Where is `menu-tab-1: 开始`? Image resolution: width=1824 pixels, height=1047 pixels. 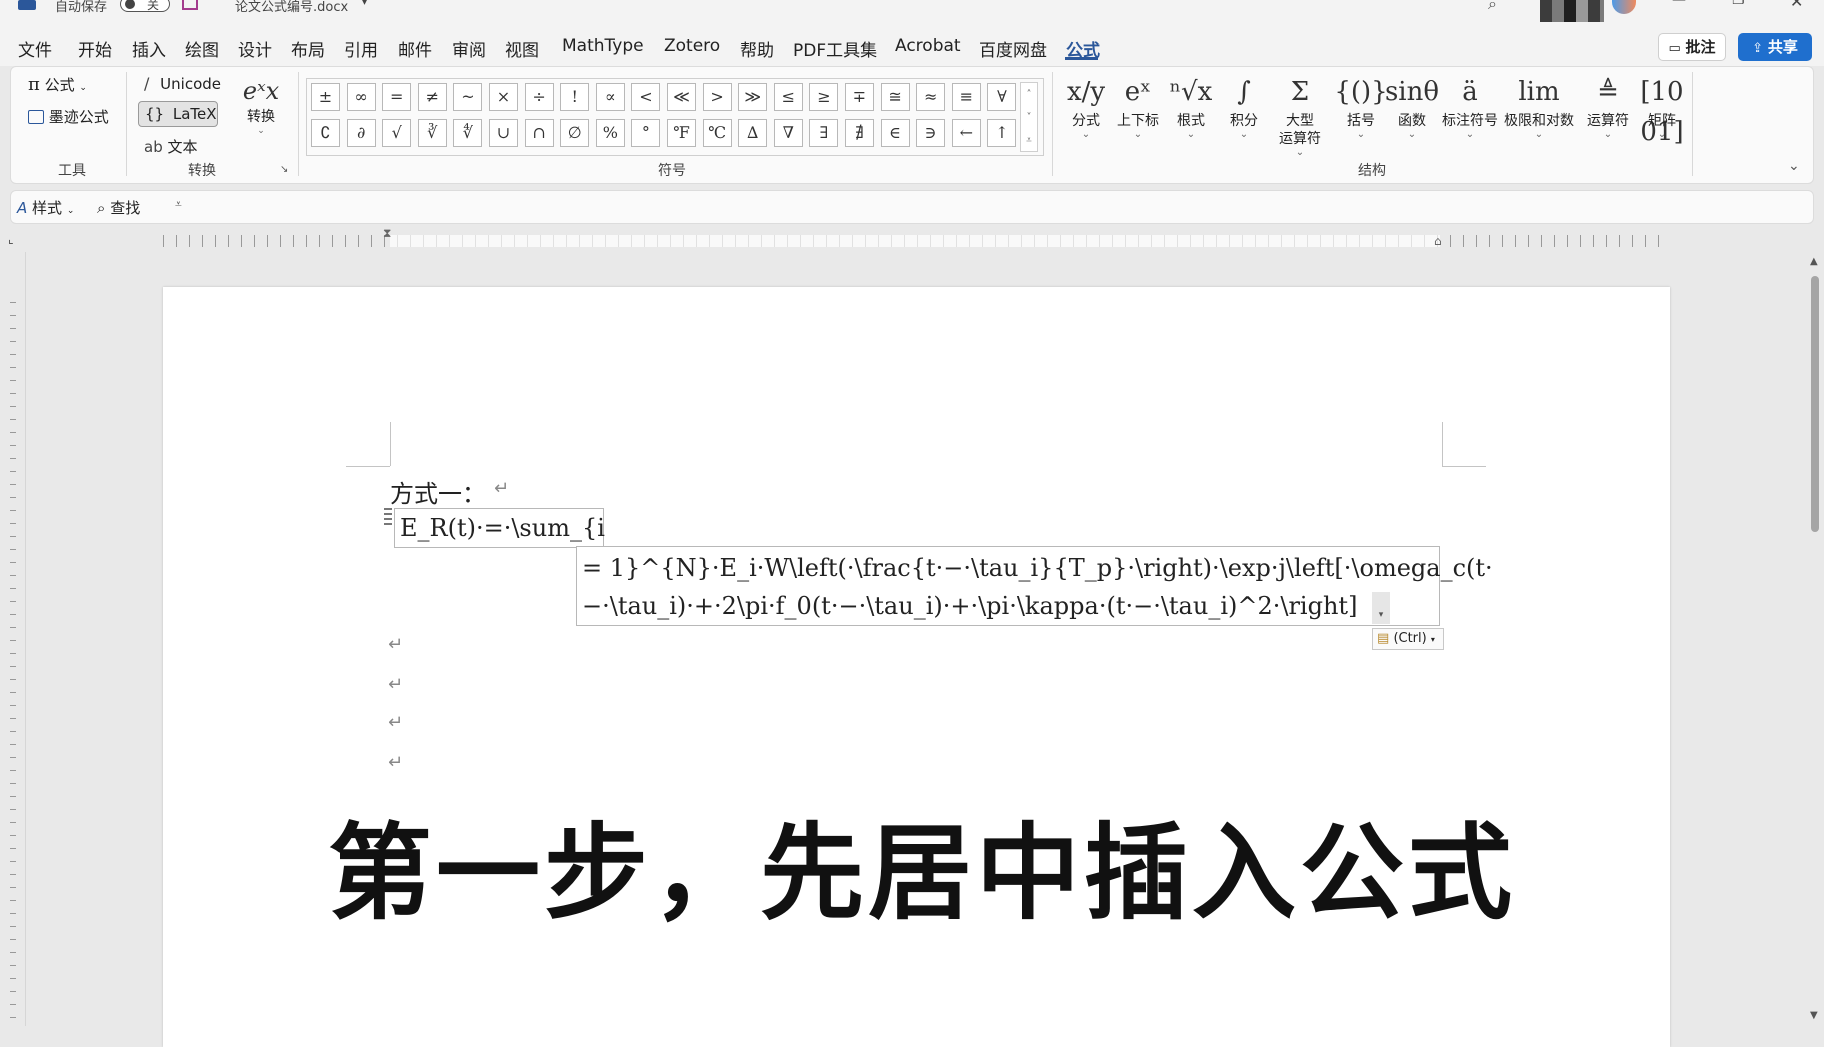
menu-tab-1: 开始 is located at coordinates (95, 48).